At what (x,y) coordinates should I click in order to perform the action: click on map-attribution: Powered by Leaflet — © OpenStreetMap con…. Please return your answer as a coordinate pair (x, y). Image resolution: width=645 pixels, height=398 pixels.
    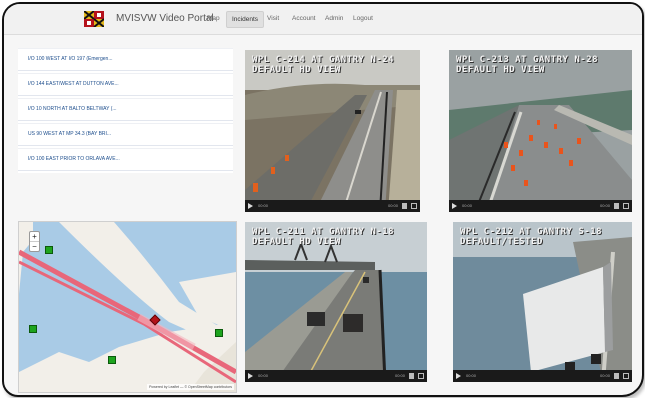
    Looking at the image, I should click on (190, 387).